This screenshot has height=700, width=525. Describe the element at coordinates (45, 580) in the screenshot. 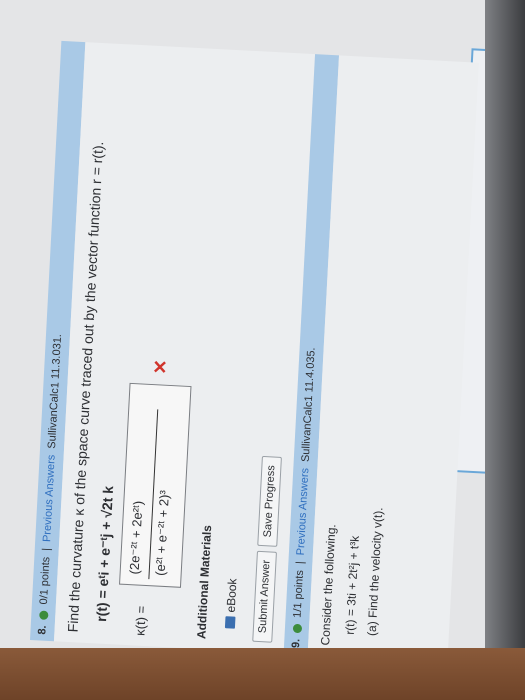

I see `question8-points: 0/1 points` at that location.